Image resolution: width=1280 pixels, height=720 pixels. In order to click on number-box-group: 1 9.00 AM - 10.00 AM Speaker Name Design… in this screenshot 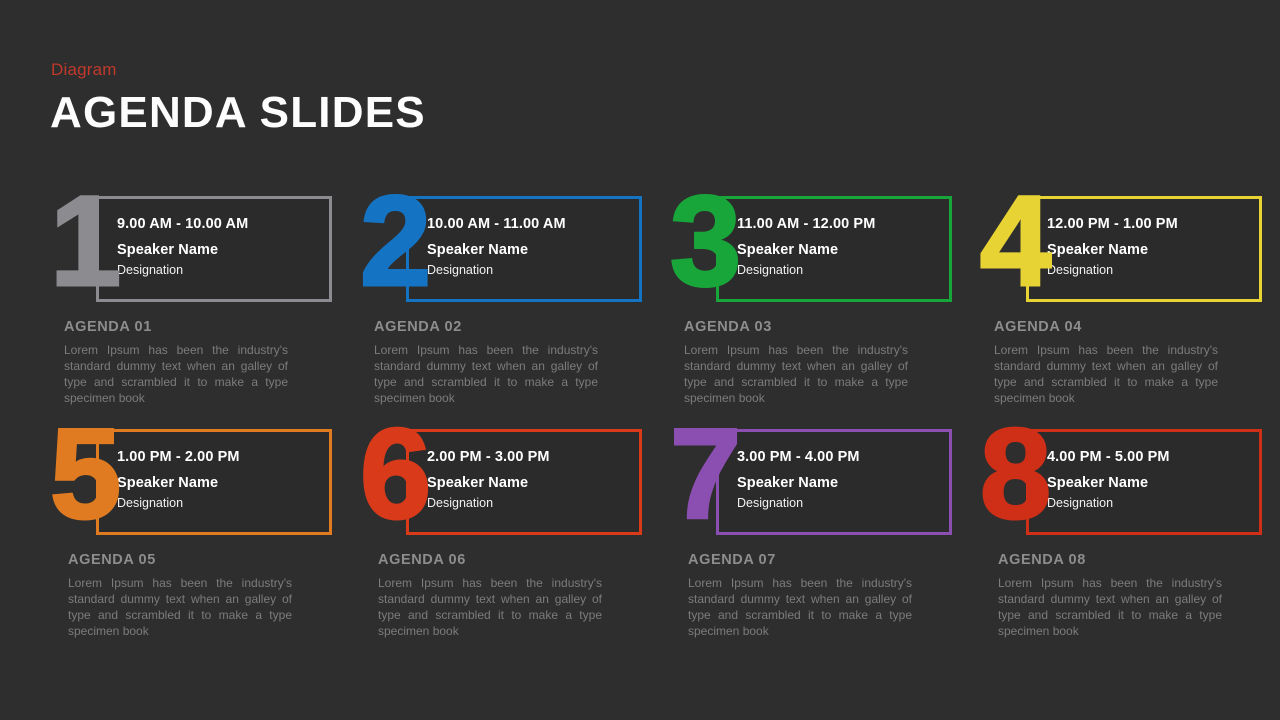, I will do `click(190, 241)`.